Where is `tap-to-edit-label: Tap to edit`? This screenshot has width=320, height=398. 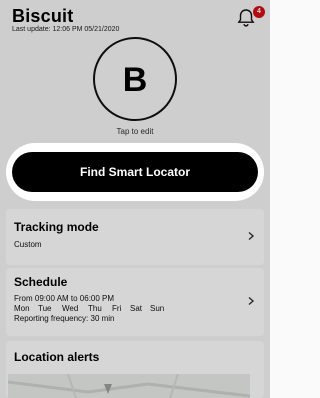
tap-to-edit-label: Tap to edit is located at coordinates (135, 131).